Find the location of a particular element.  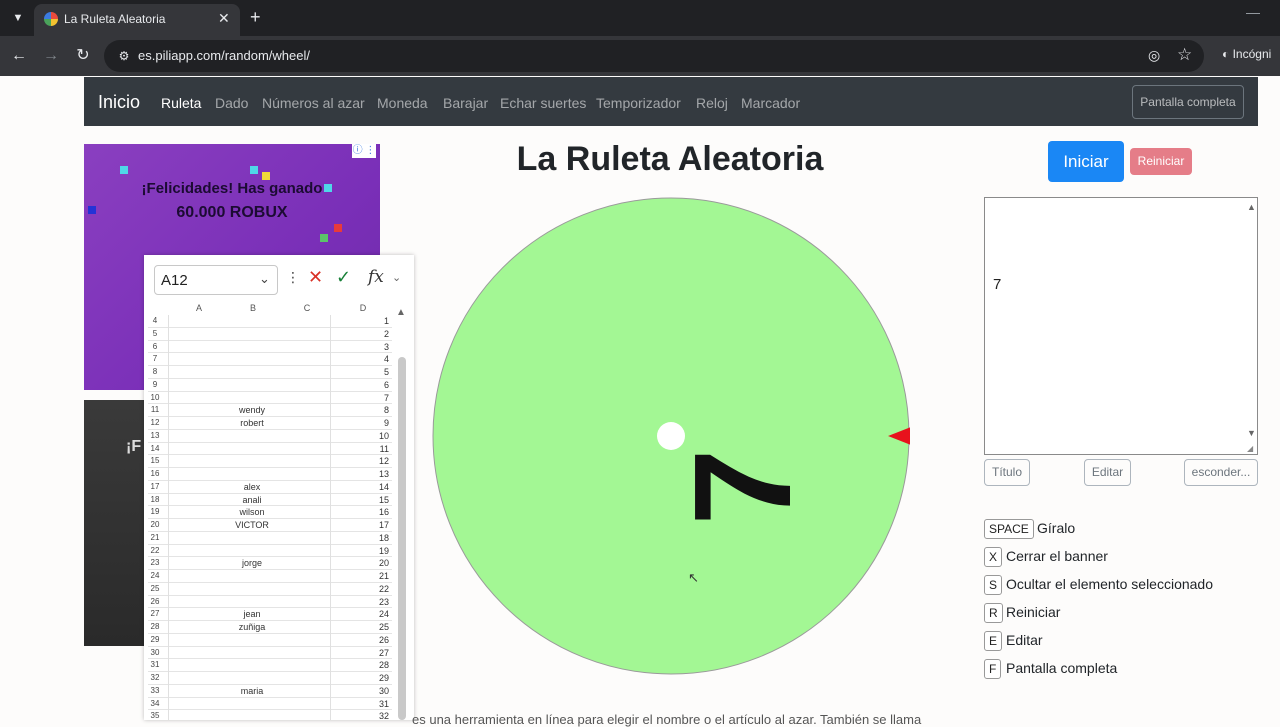

table-row: 31 28 is located at coordinates (270, 665).